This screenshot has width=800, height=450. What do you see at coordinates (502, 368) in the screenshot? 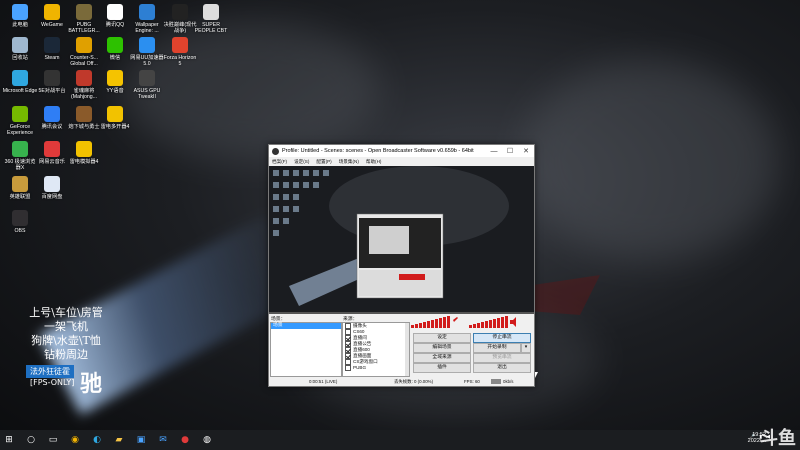
I see `exit-button: 退出` at bounding box center [502, 368].